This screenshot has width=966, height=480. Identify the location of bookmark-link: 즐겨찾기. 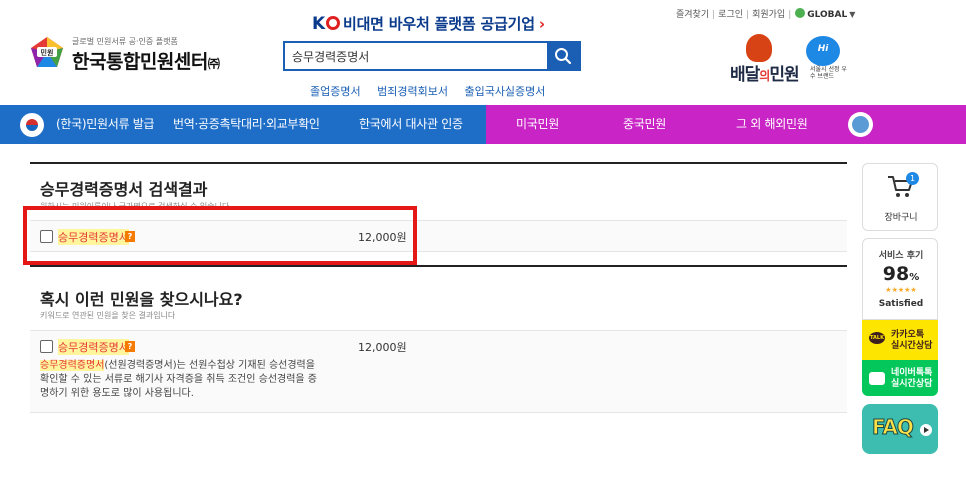
(692, 15).